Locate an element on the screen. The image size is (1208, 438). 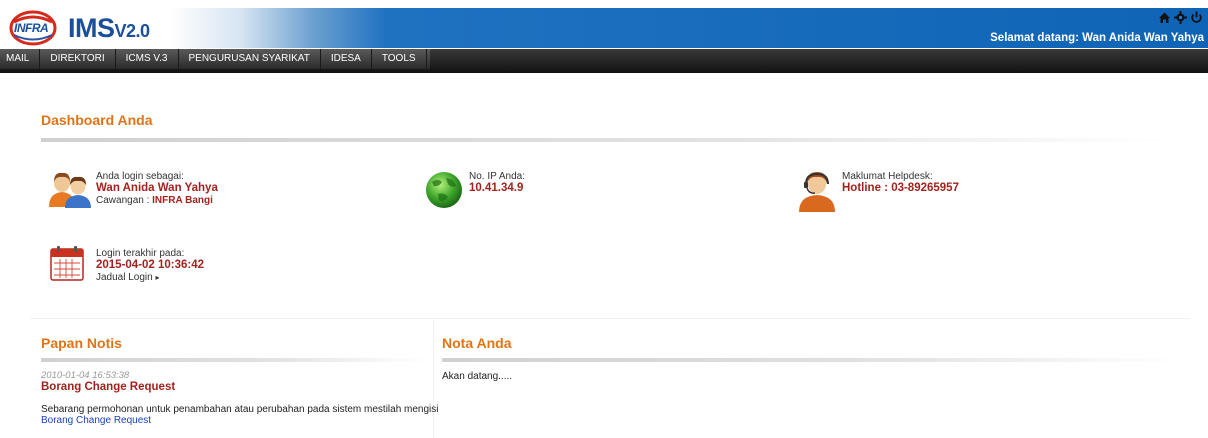
notice-board-divider is located at coordinates (233, 360).